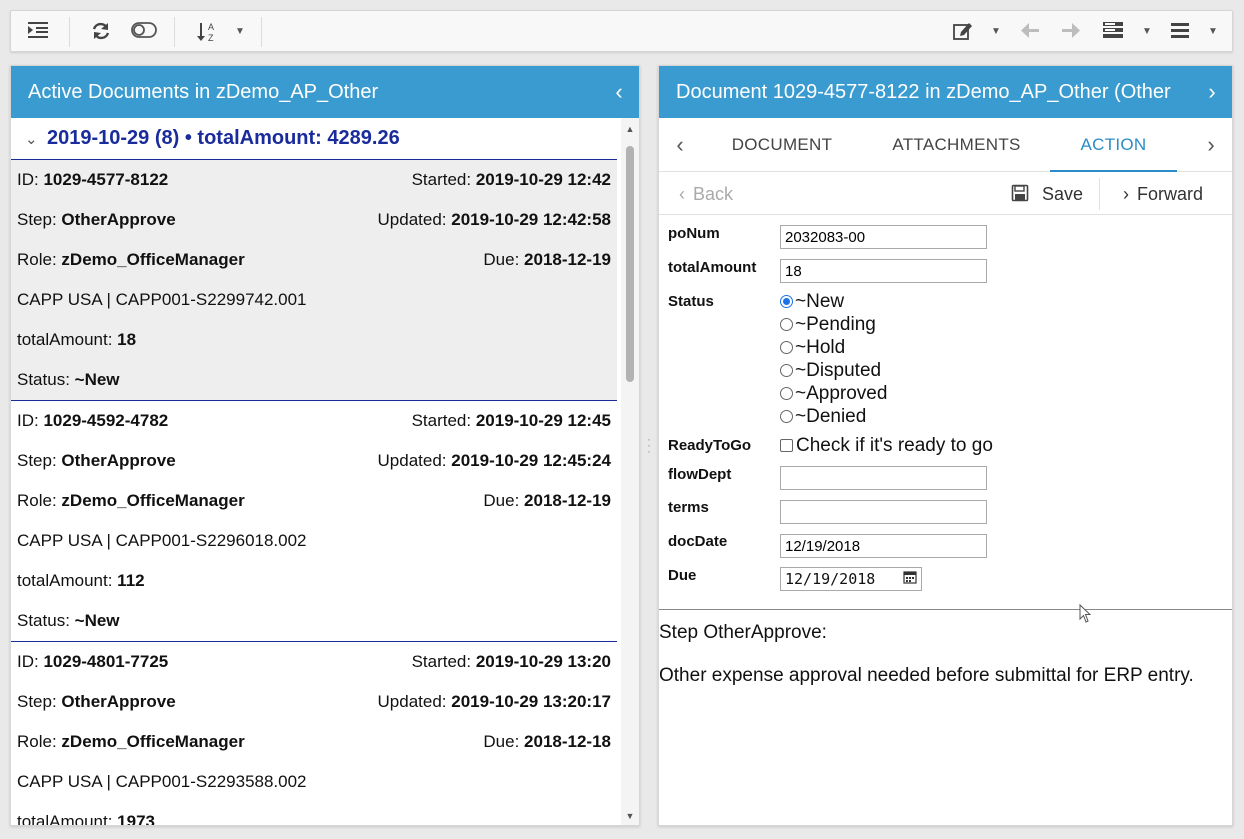  What do you see at coordinates (36, 140) in the screenshot?
I see `chevron-down-icon: ⌄` at bounding box center [36, 140].